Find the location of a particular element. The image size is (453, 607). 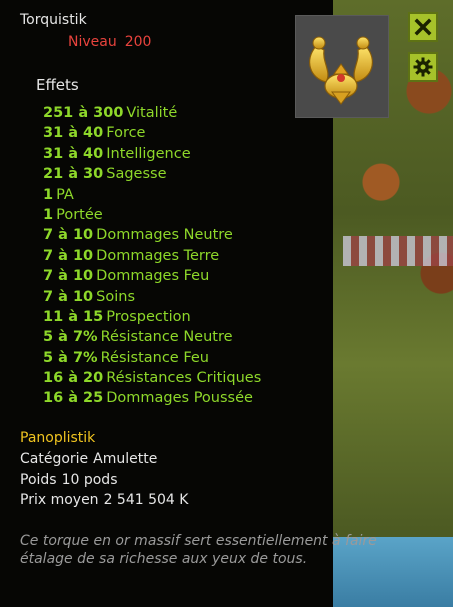

effect-row: 31 à 40 Intelligence is located at coordinates (152, 154).